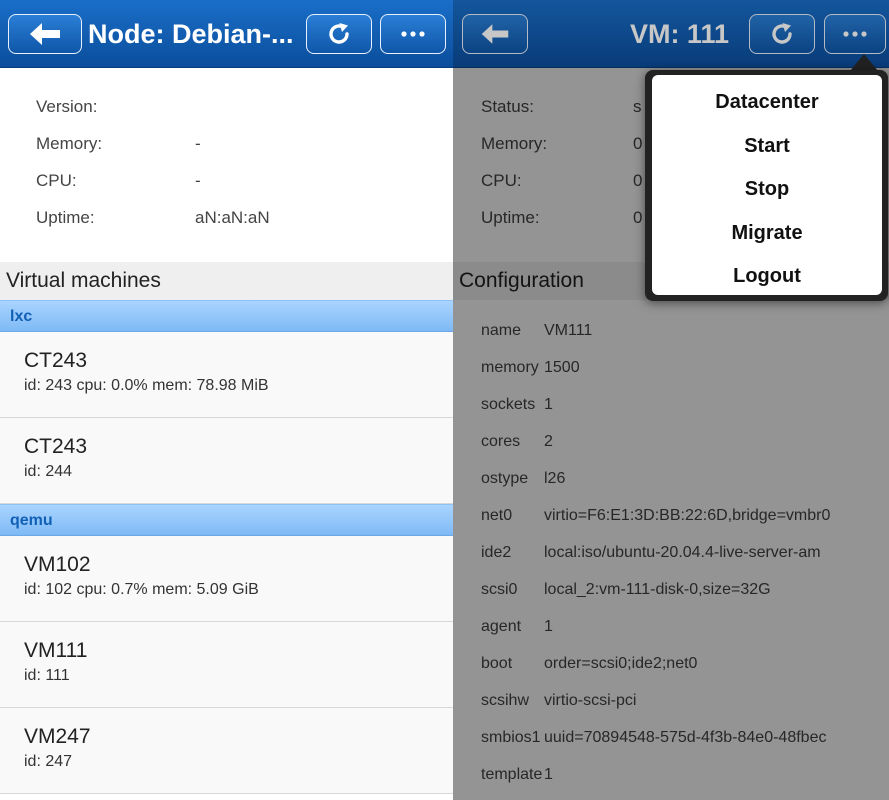 Image resolution: width=889 pixels, height=800 pixels. Describe the element at coordinates (226, 316) in the screenshot. I see `group-header-lxc: lxc` at that location.